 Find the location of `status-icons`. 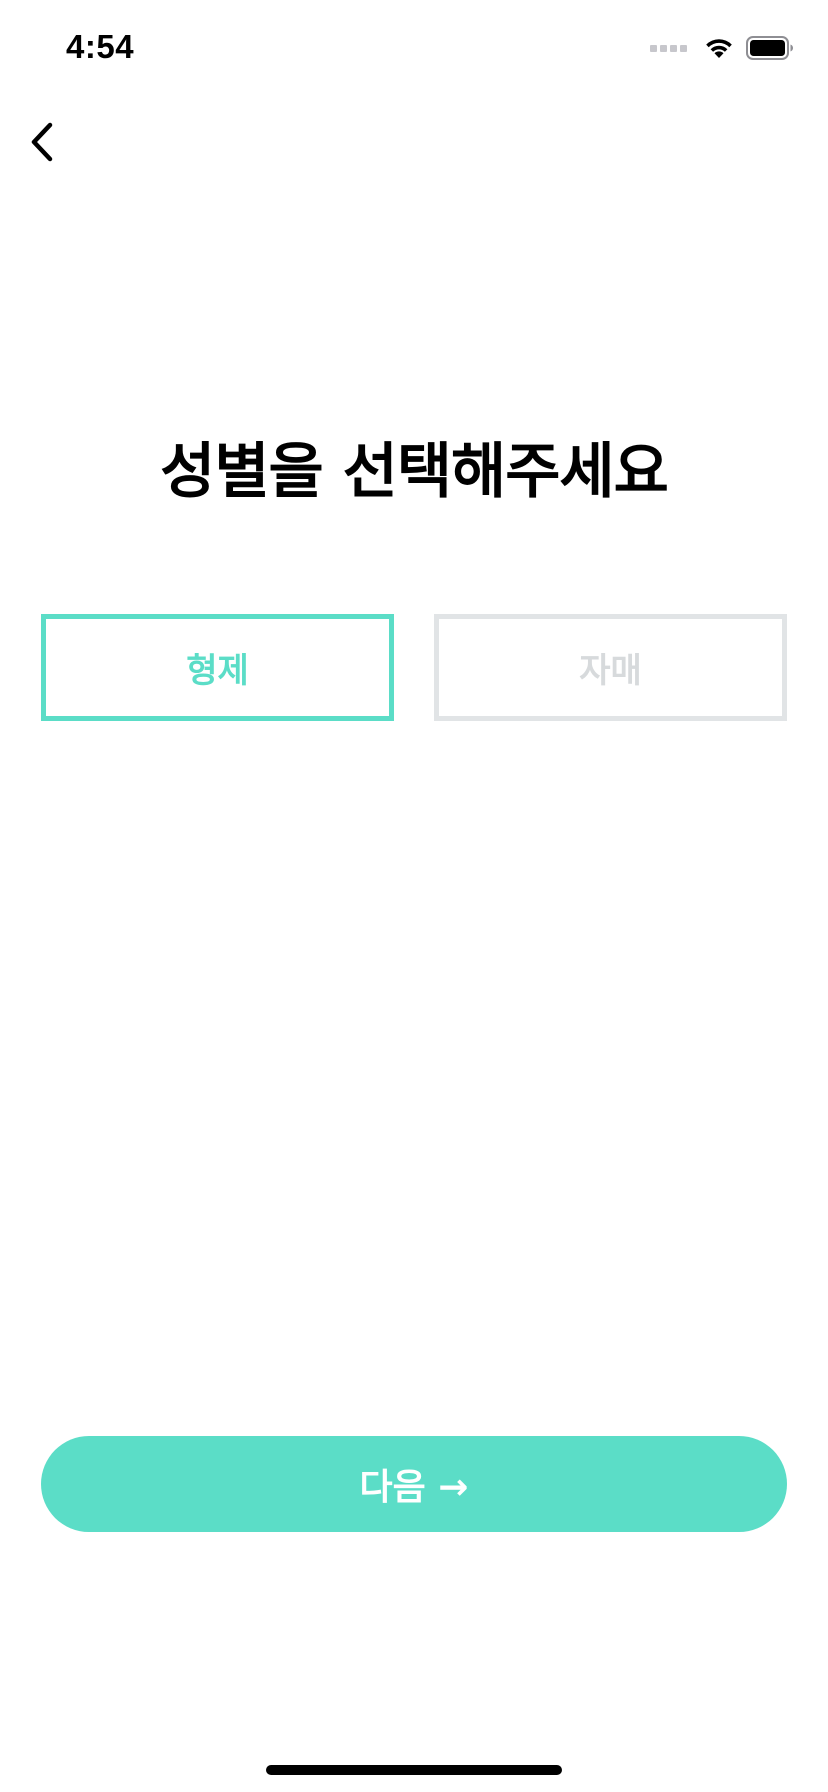

status-icons is located at coordinates (722, 48).